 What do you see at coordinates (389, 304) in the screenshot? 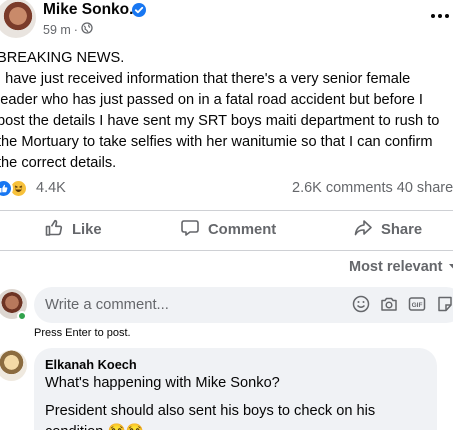
I see `camera-icon` at bounding box center [389, 304].